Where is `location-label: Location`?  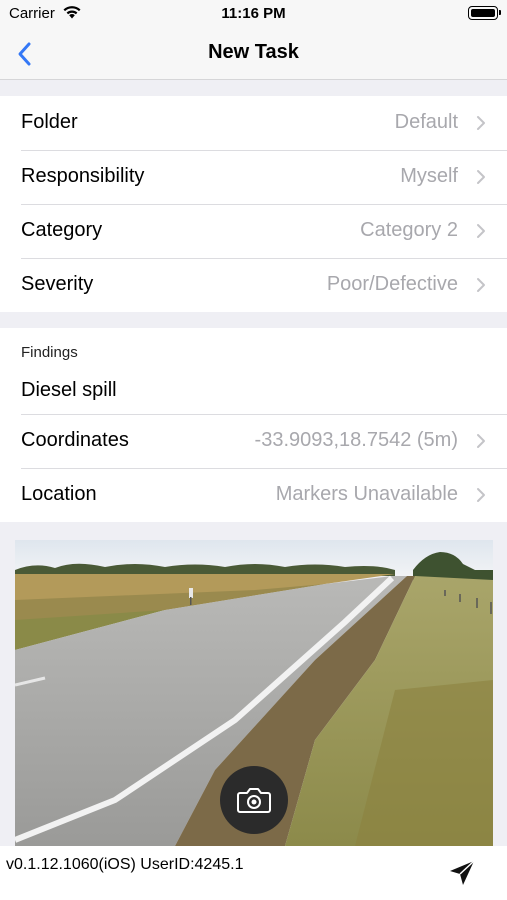
location-label: Location is located at coordinates (59, 494).